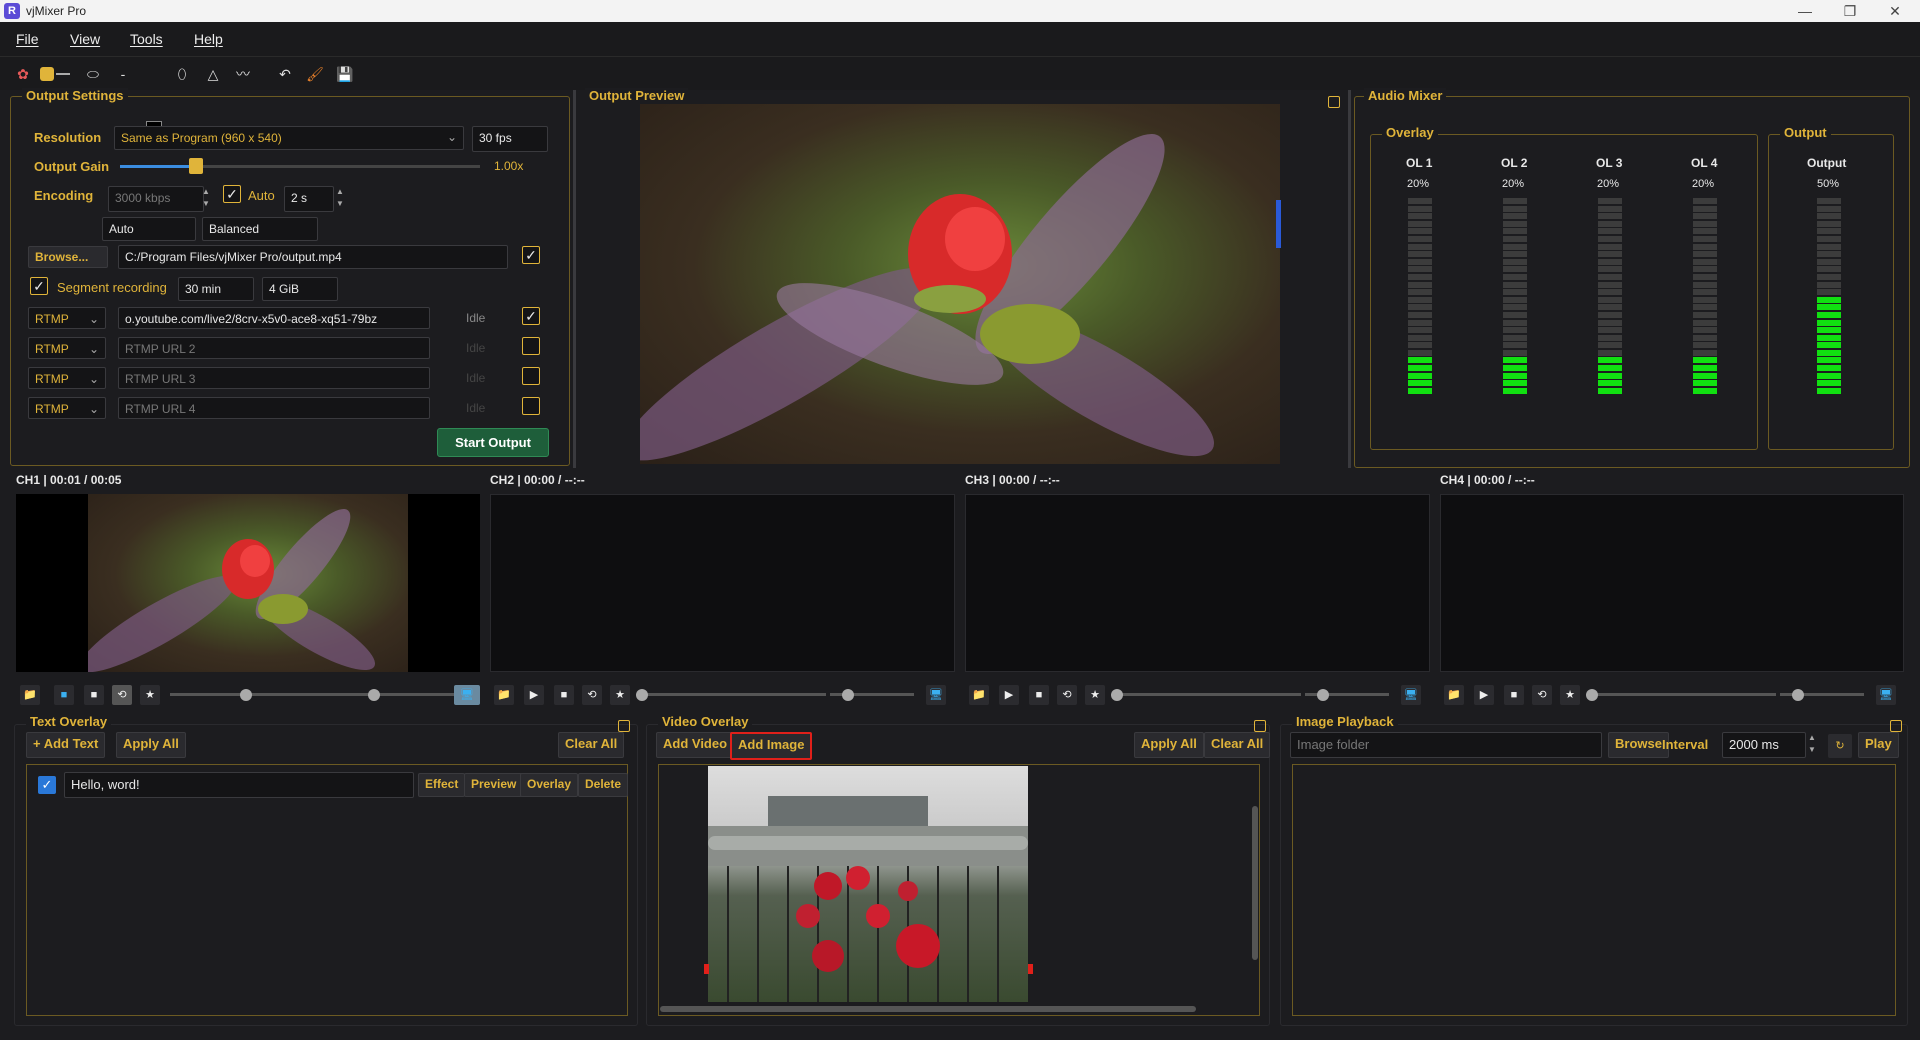 Image resolution: width=1920 pixels, height=1040 pixels. I want to click on resize-handle-left, so click(706, 969).